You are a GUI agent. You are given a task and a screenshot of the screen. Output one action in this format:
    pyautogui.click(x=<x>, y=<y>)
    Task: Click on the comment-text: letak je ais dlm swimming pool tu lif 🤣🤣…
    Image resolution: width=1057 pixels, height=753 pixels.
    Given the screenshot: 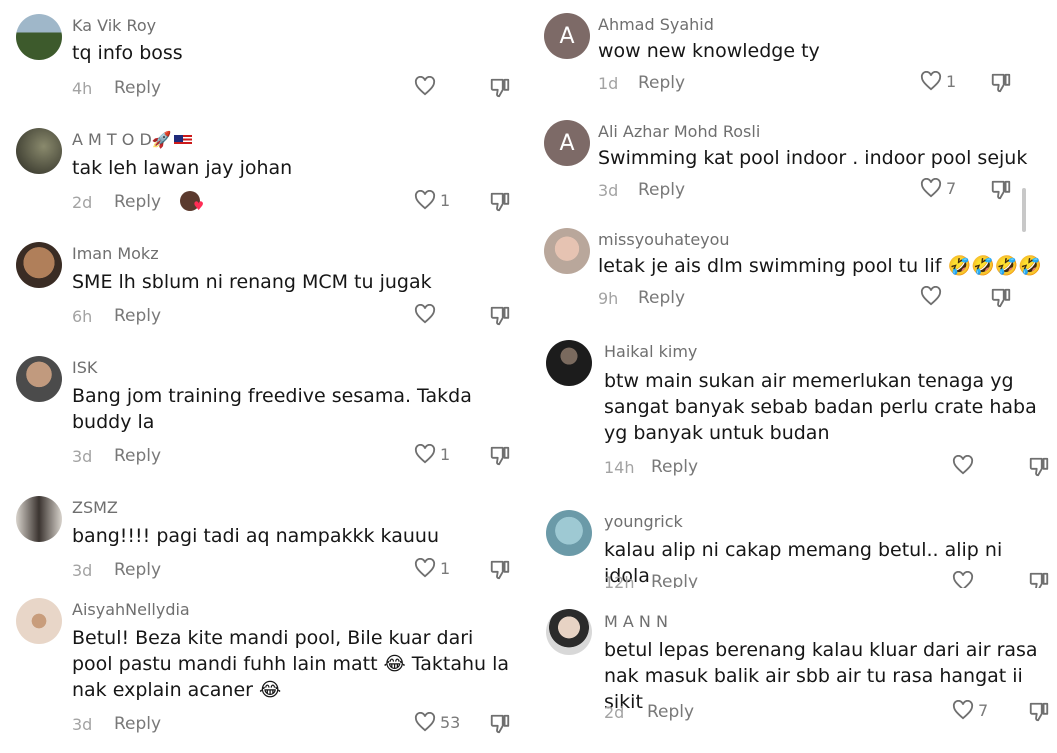 What is the action you would take?
    pyautogui.click(x=820, y=266)
    